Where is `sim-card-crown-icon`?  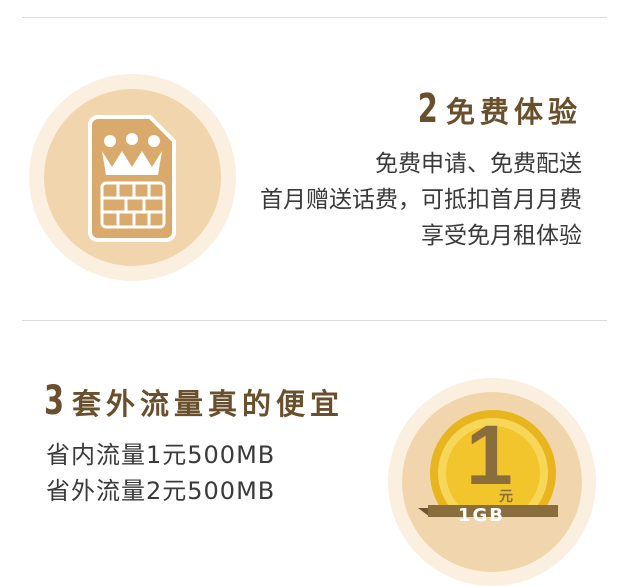 sim-card-crown-icon is located at coordinates (132, 178).